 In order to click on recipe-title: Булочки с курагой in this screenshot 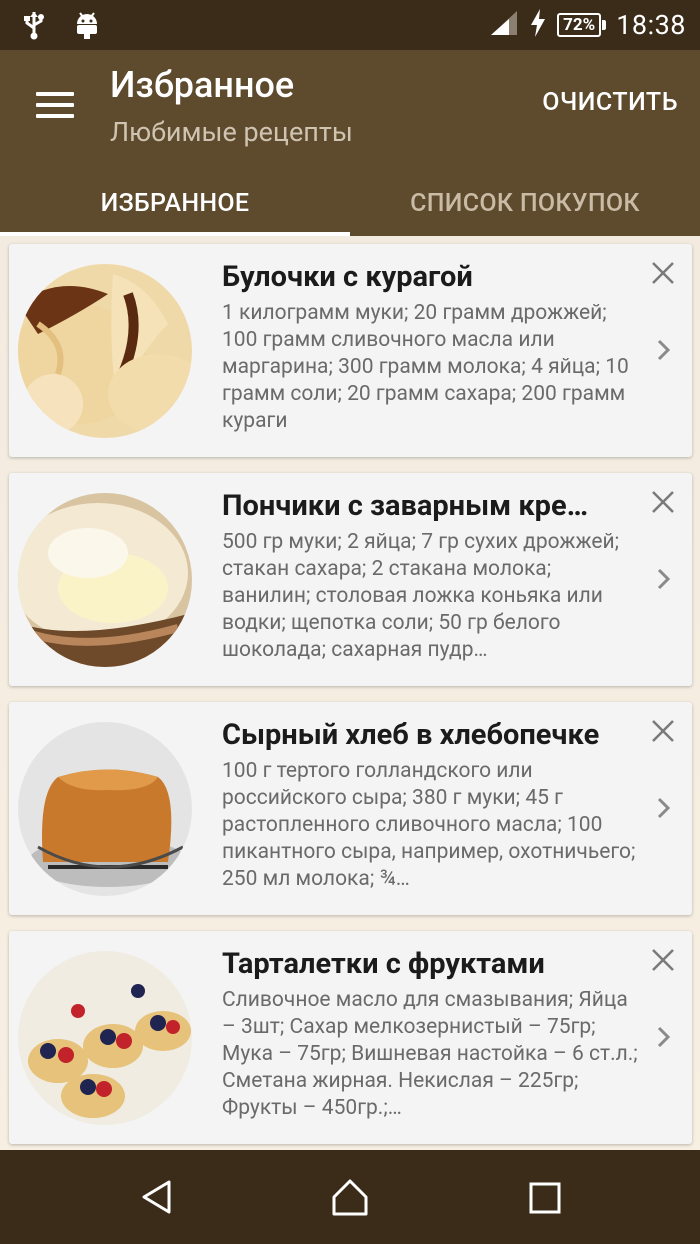, I will do `click(347, 277)`.